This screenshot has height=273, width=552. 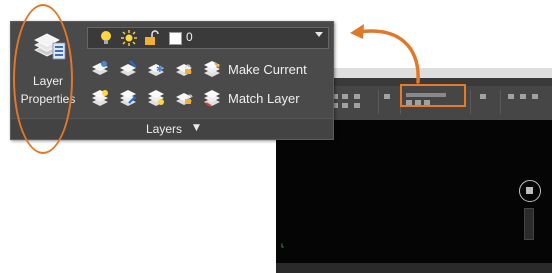 What do you see at coordinates (184, 98) in the screenshot?
I see `layer-unlock-icon` at bounding box center [184, 98].